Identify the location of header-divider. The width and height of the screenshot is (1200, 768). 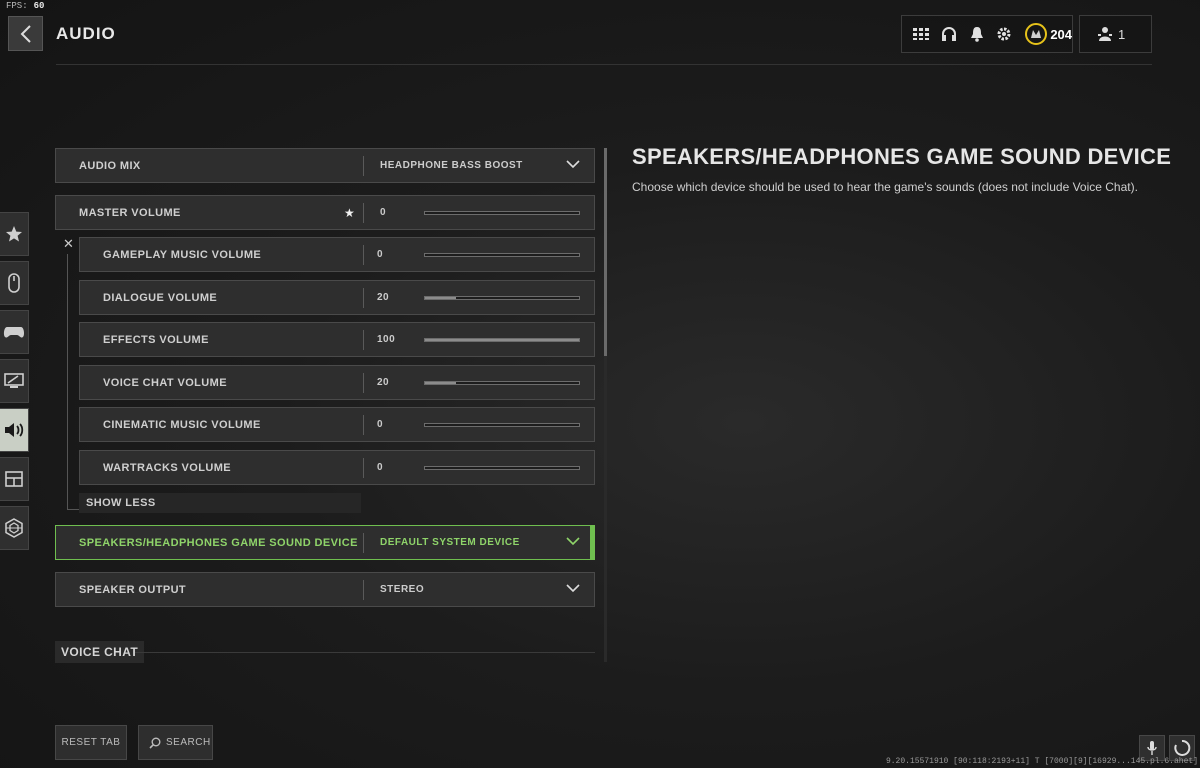
(604, 64).